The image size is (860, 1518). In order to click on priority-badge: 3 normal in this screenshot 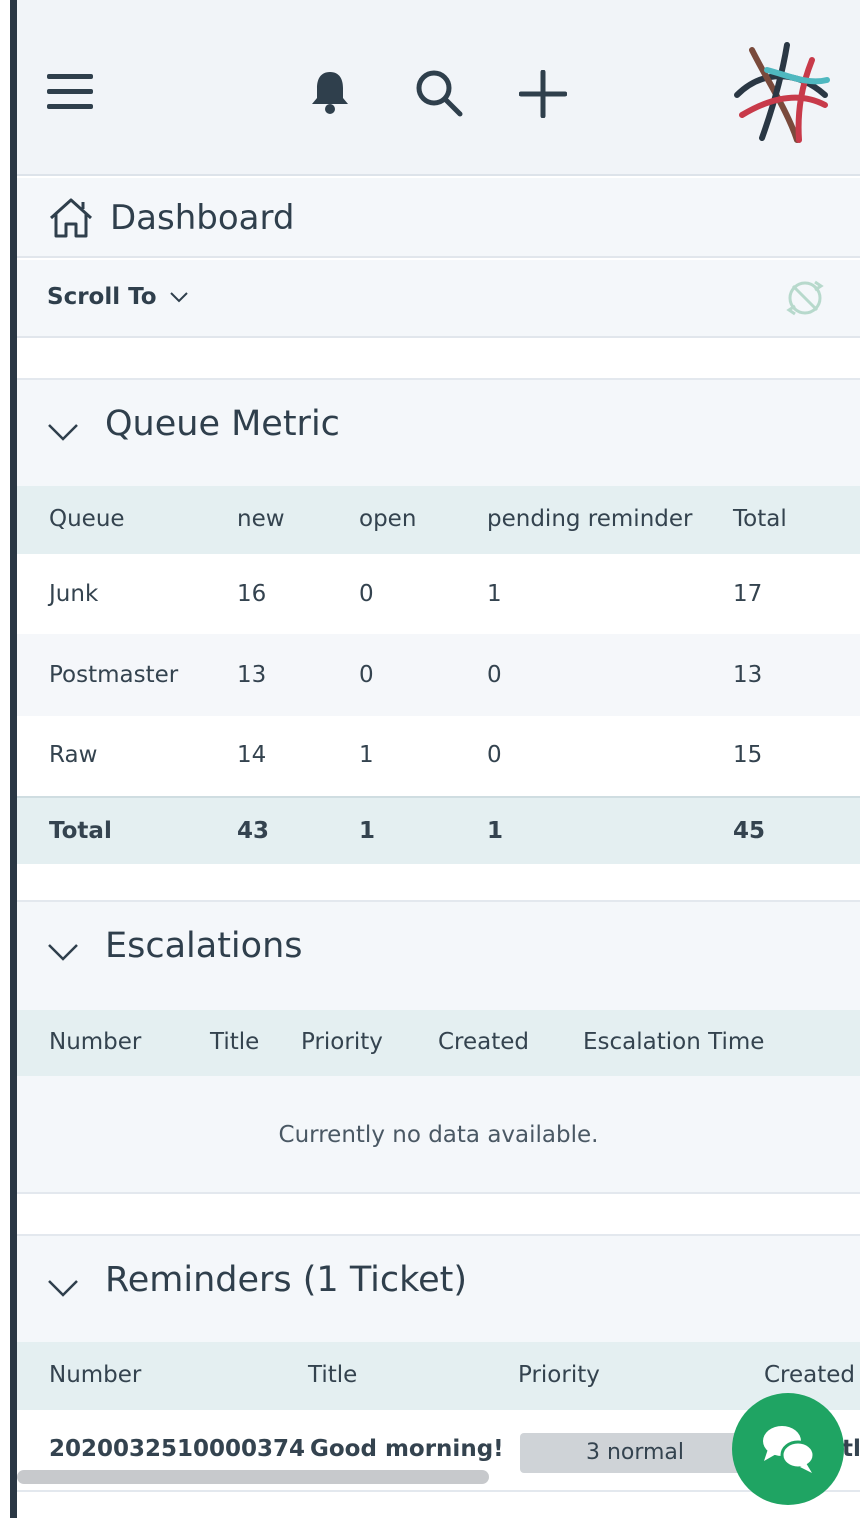, I will do `click(635, 1453)`.